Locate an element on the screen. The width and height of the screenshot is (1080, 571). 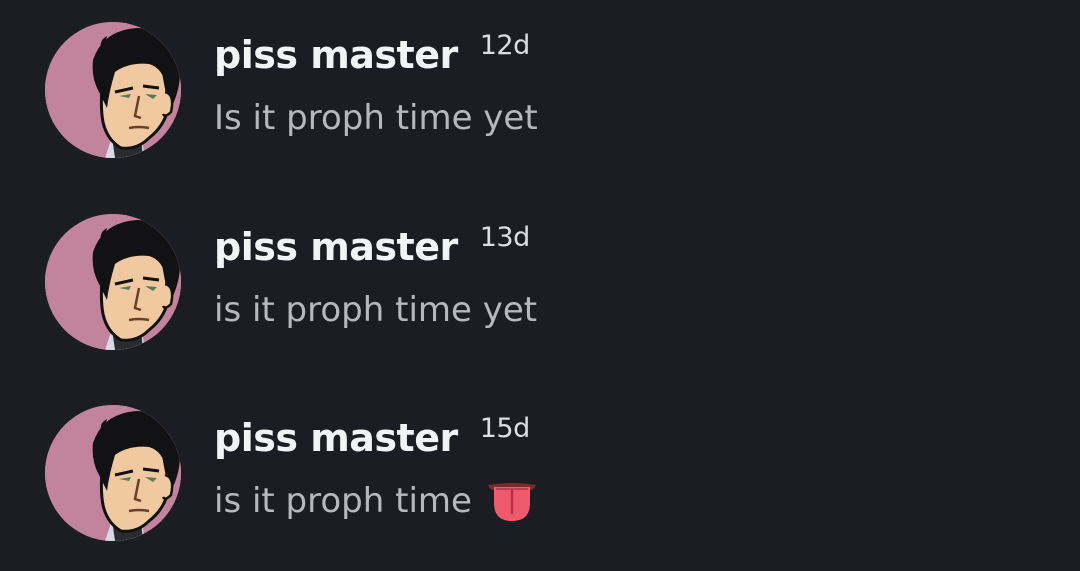
message-header: piss master 12d is located at coordinates (372, 55).